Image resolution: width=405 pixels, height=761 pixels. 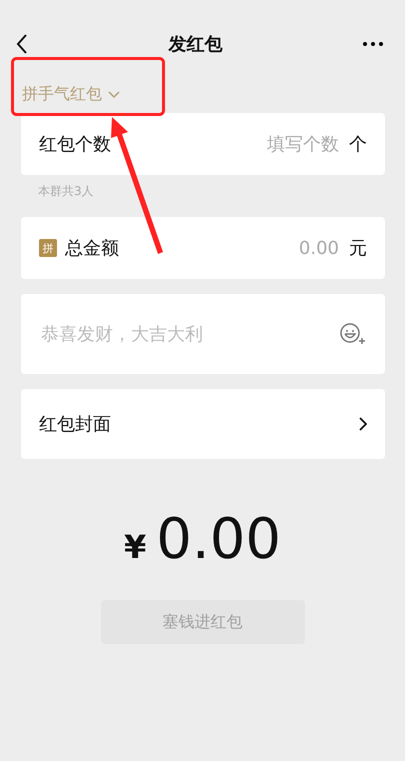 I want to click on currency-symbol: ¥, so click(x=135, y=547).